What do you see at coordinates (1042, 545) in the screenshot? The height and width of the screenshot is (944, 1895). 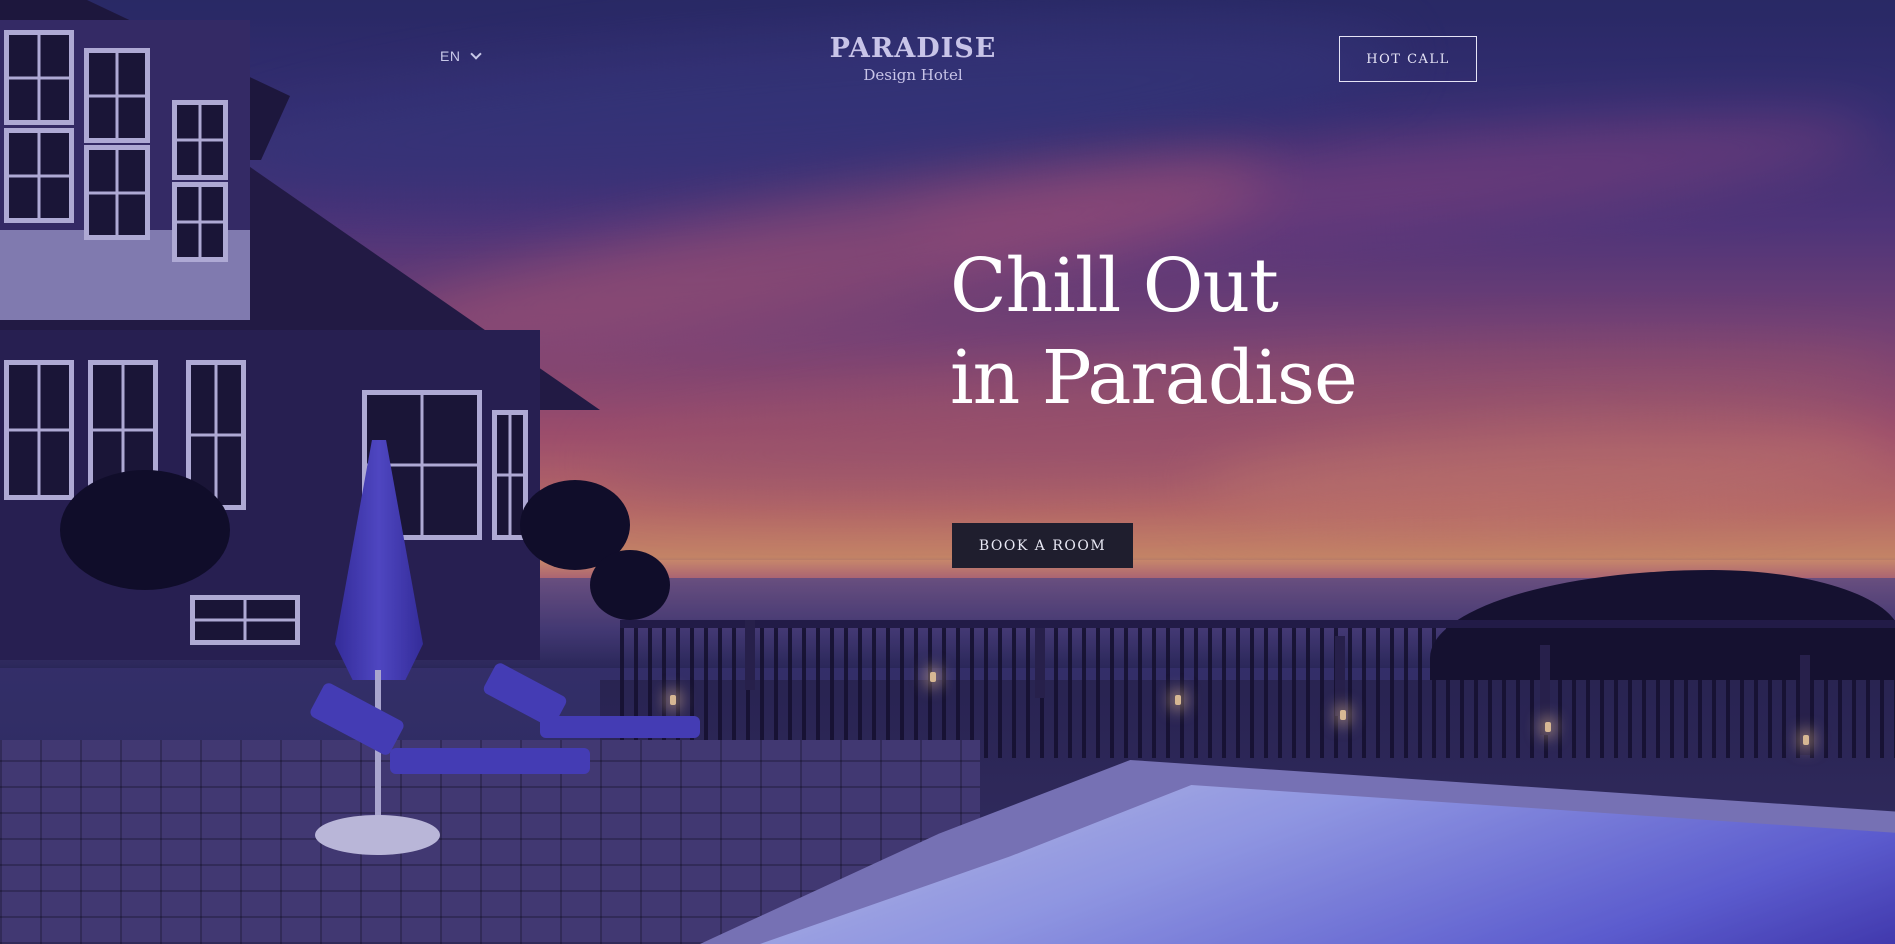 I see `book-a-room-button: BOOK A ROOM` at bounding box center [1042, 545].